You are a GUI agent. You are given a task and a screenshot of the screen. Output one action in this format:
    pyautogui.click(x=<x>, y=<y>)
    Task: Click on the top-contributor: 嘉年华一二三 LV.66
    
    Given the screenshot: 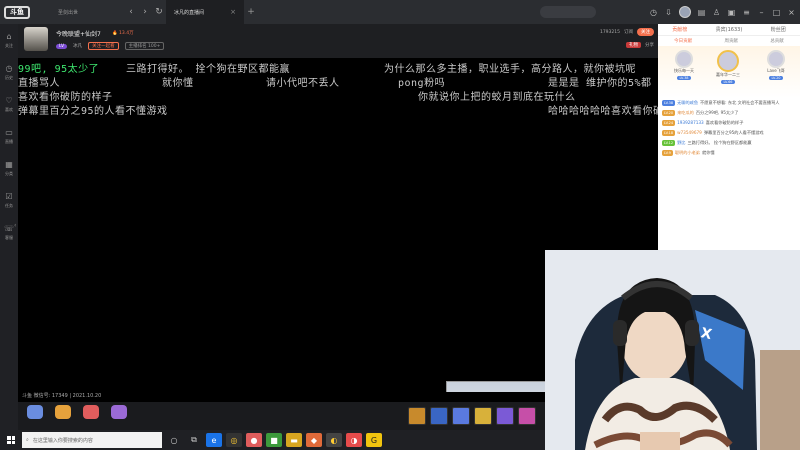 What is the action you would take?
    pyautogui.click(x=728, y=67)
    